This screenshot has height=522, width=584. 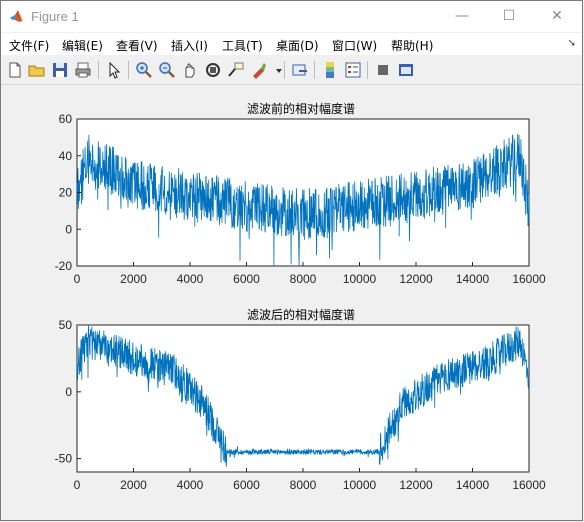 What do you see at coordinates (259, 70) in the screenshot?
I see `brush-icon` at bounding box center [259, 70].